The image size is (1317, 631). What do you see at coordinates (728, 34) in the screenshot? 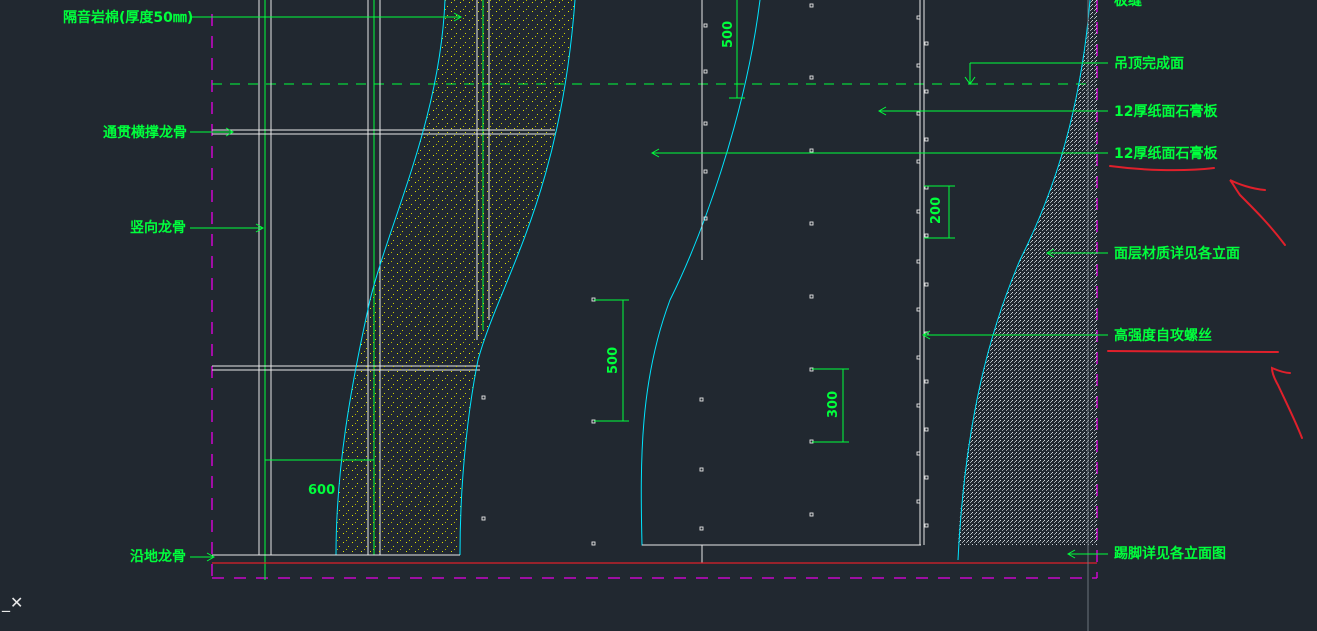
I see `dim-top-board-span: 500` at bounding box center [728, 34].